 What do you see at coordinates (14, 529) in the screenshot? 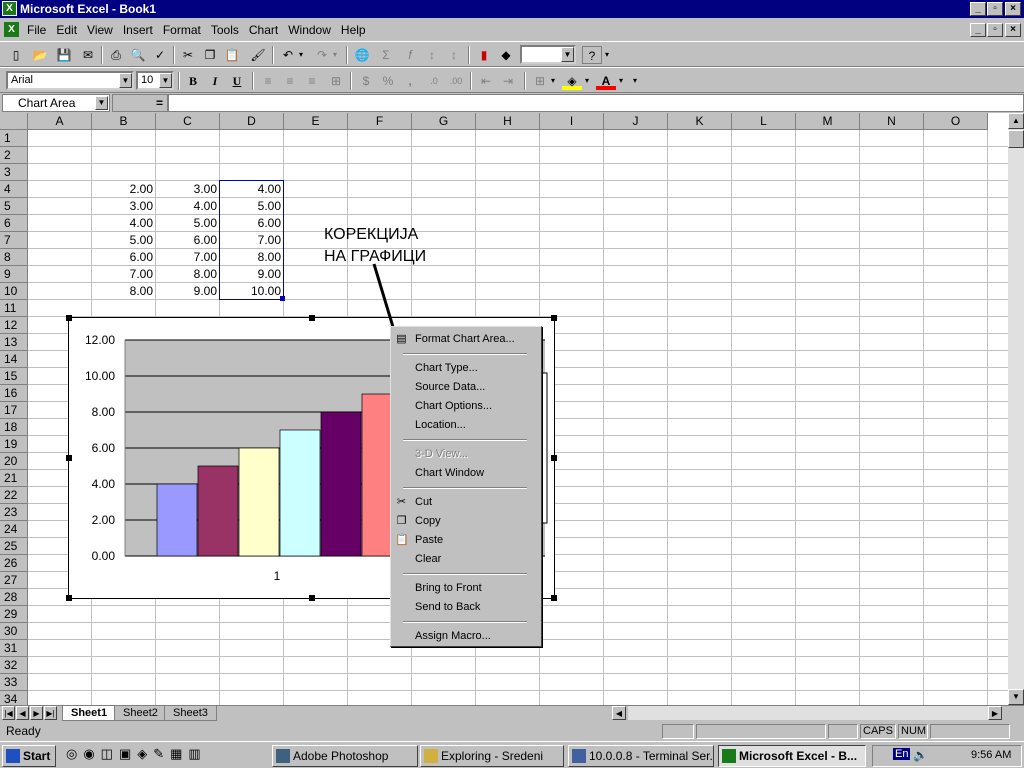
I see `row-header: 24` at bounding box center [14, 529].